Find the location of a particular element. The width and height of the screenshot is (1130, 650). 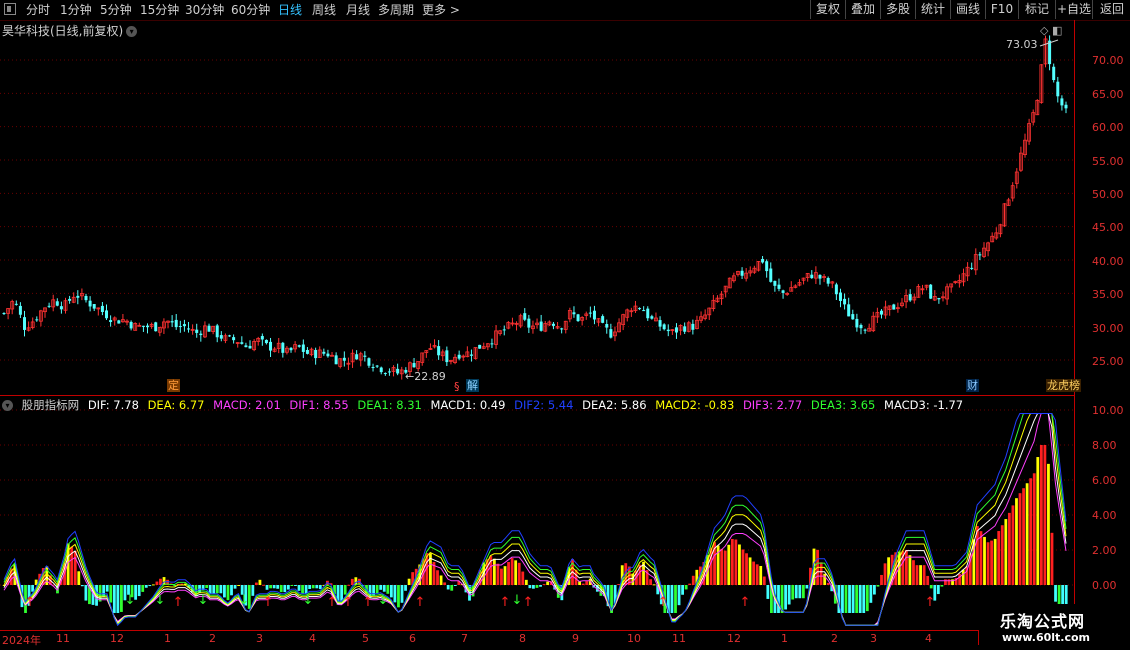

event-marker-ding: 定 is located at coordinates (173, 385).